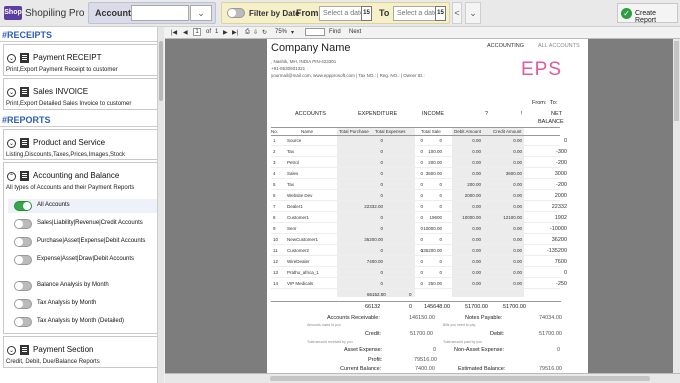  What do you see at coordinates (174, 32) in the screenshot?
I see `first-page-icon: |◀` at bounding box center [174, 32].